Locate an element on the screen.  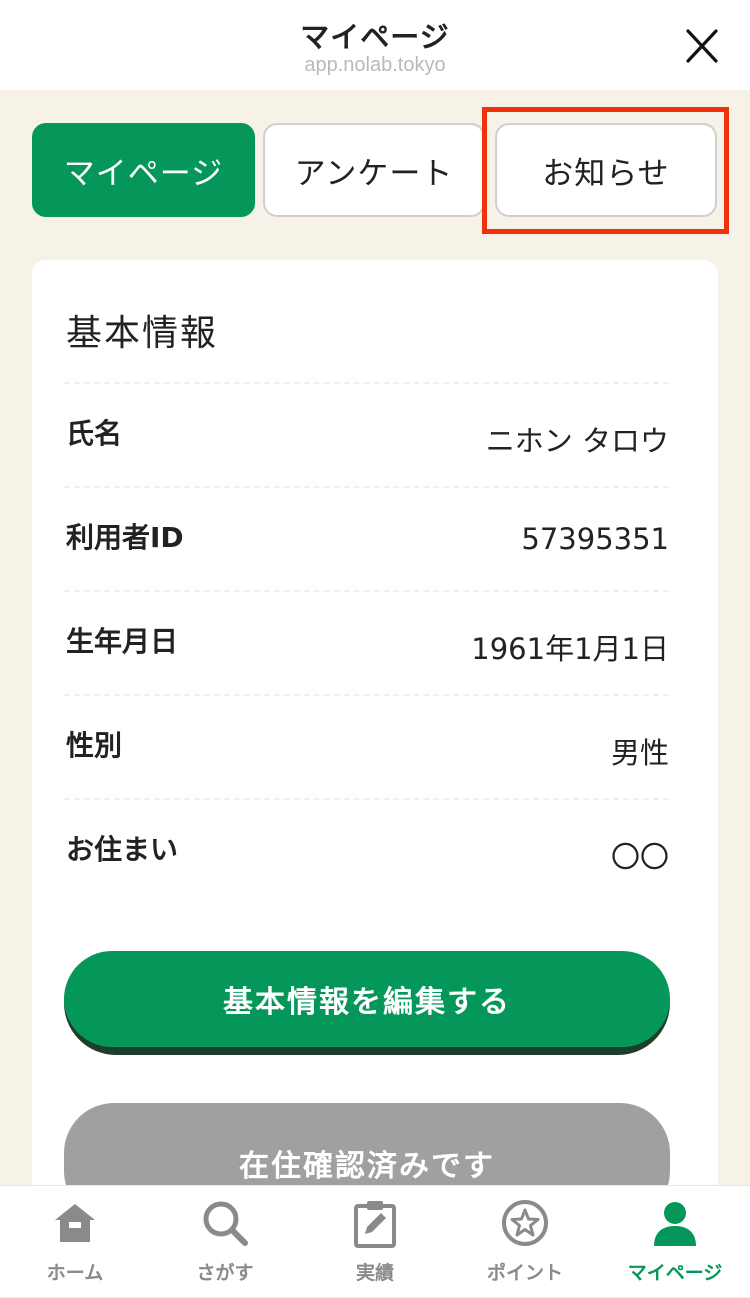
bottom-nav: ホーム さがす 実績 ポイント マイページ is located at coordinates (375, 1241).